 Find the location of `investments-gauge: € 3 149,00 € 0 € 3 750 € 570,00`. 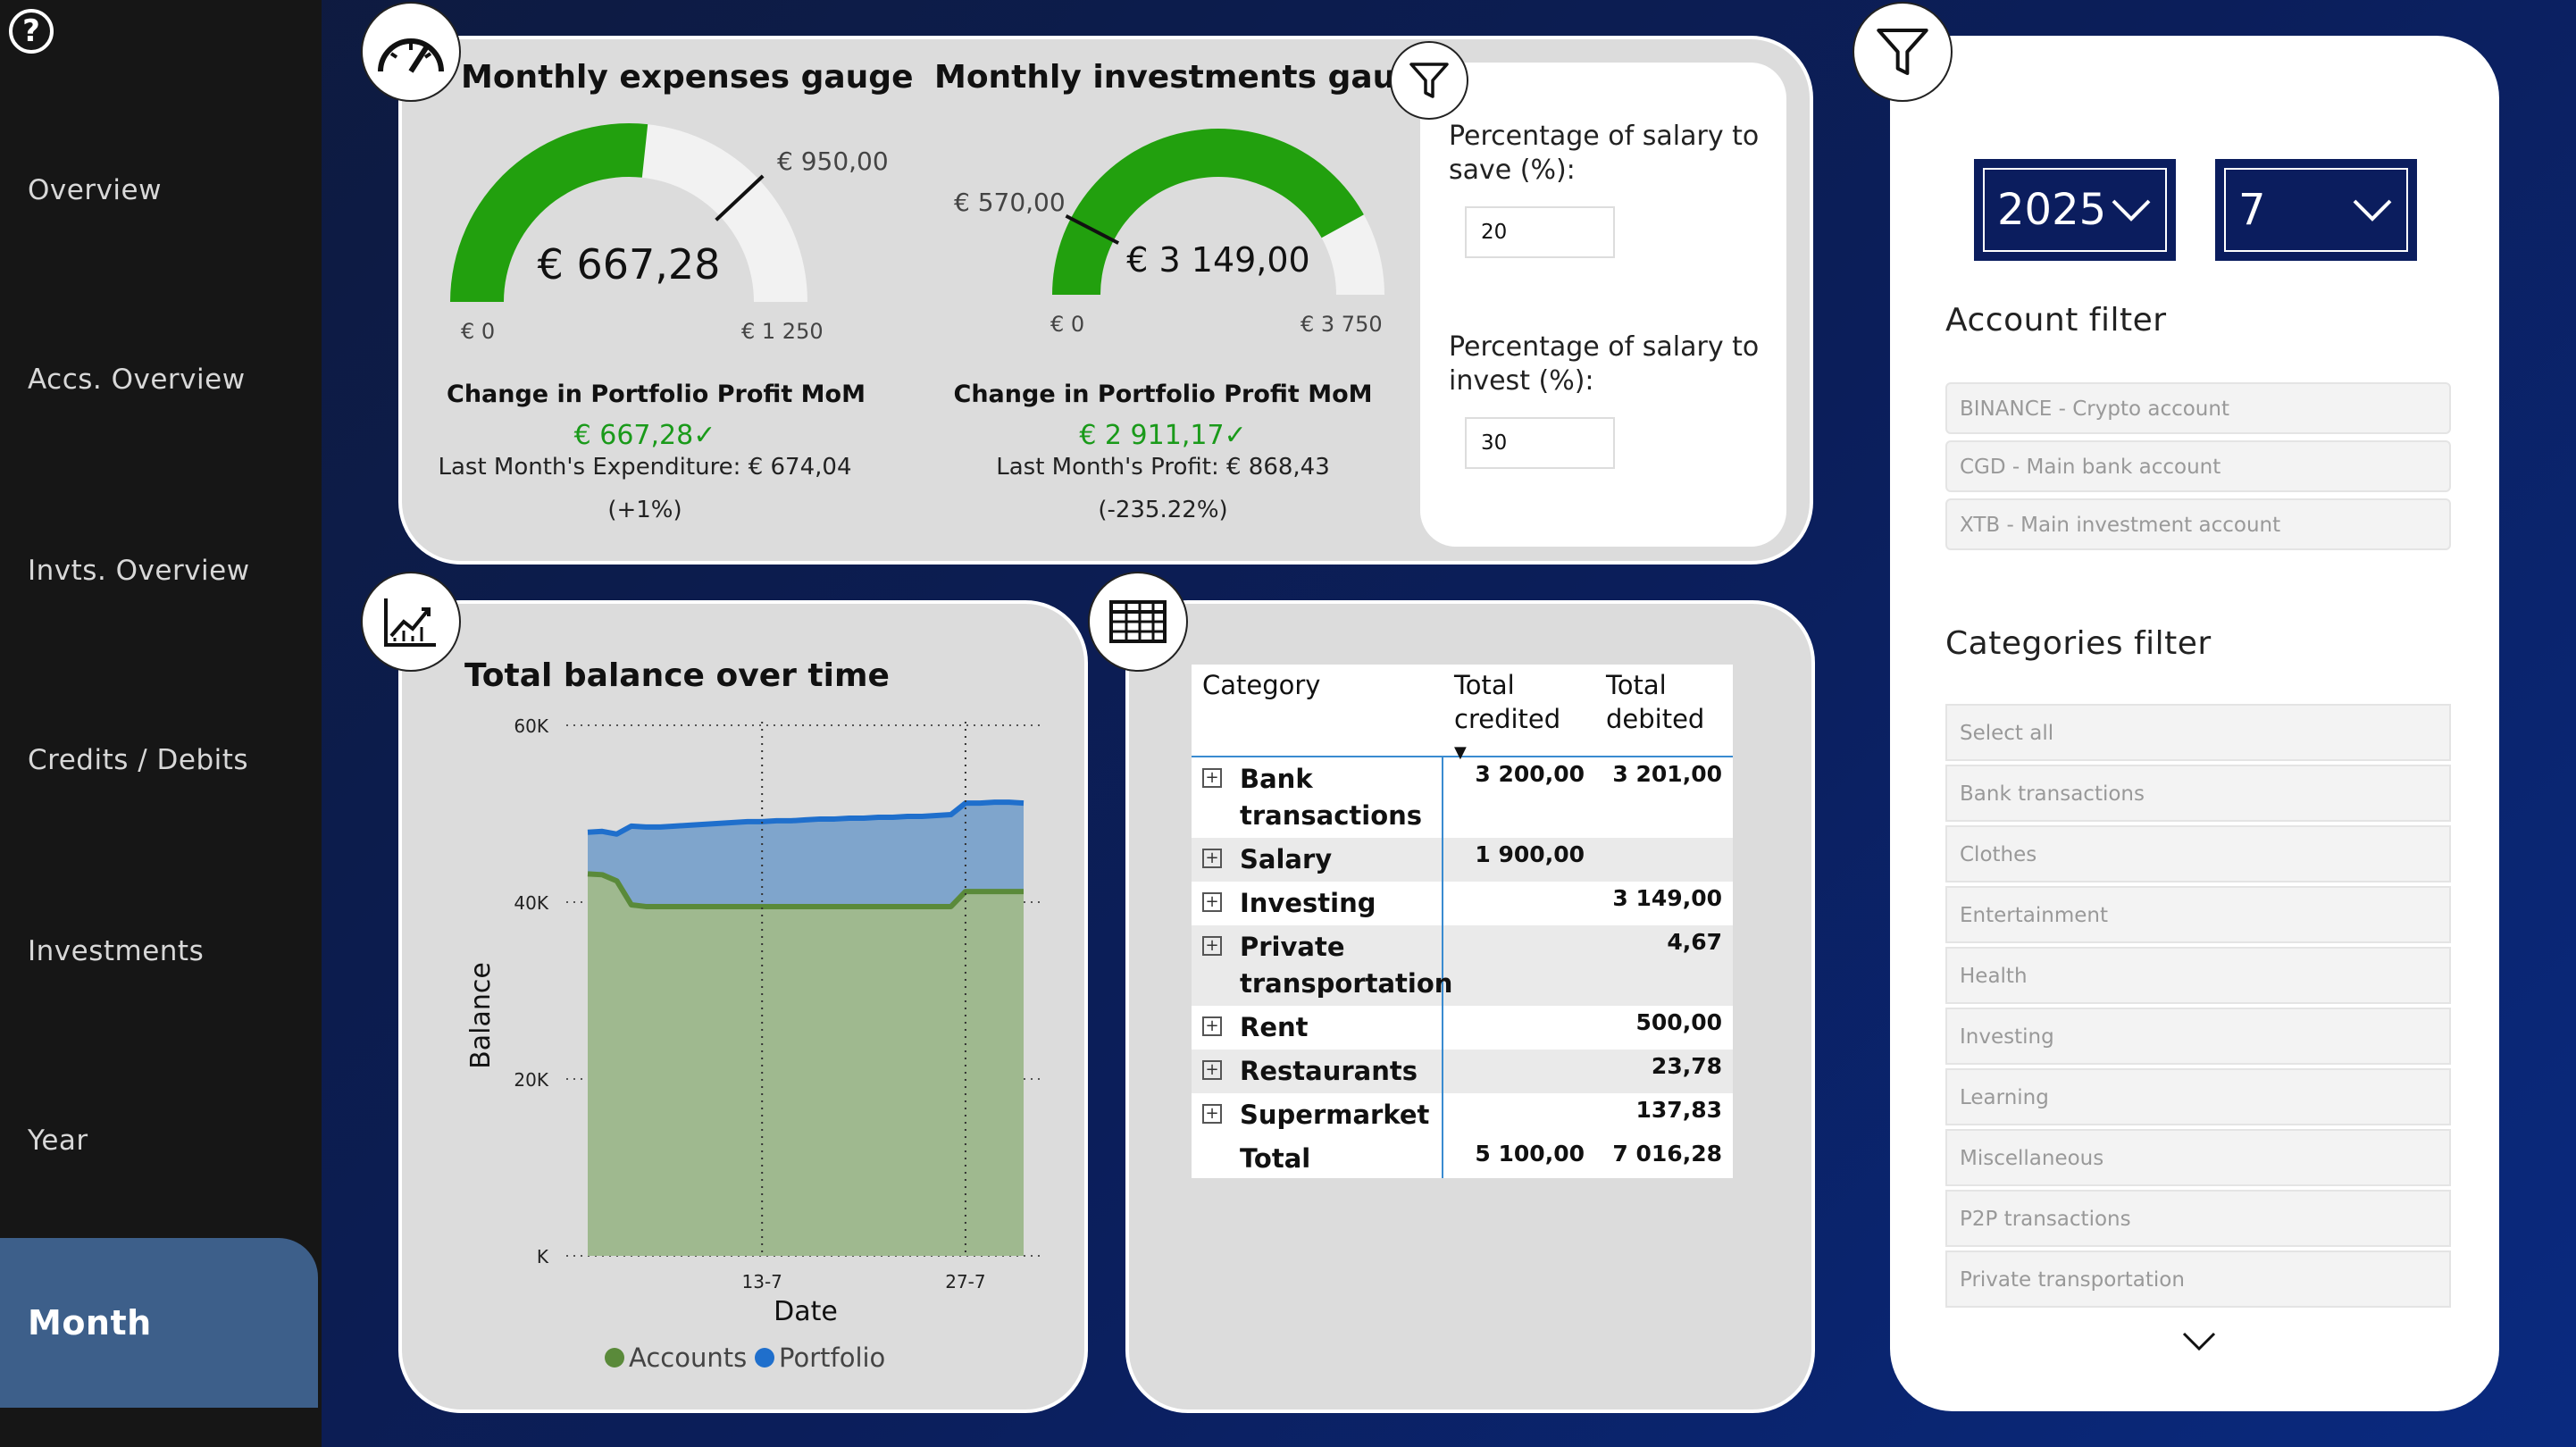

investments-gauge: € 3 149,00 € 0 € 3 750 € 570,00 is located at coordinates (1169, 233).